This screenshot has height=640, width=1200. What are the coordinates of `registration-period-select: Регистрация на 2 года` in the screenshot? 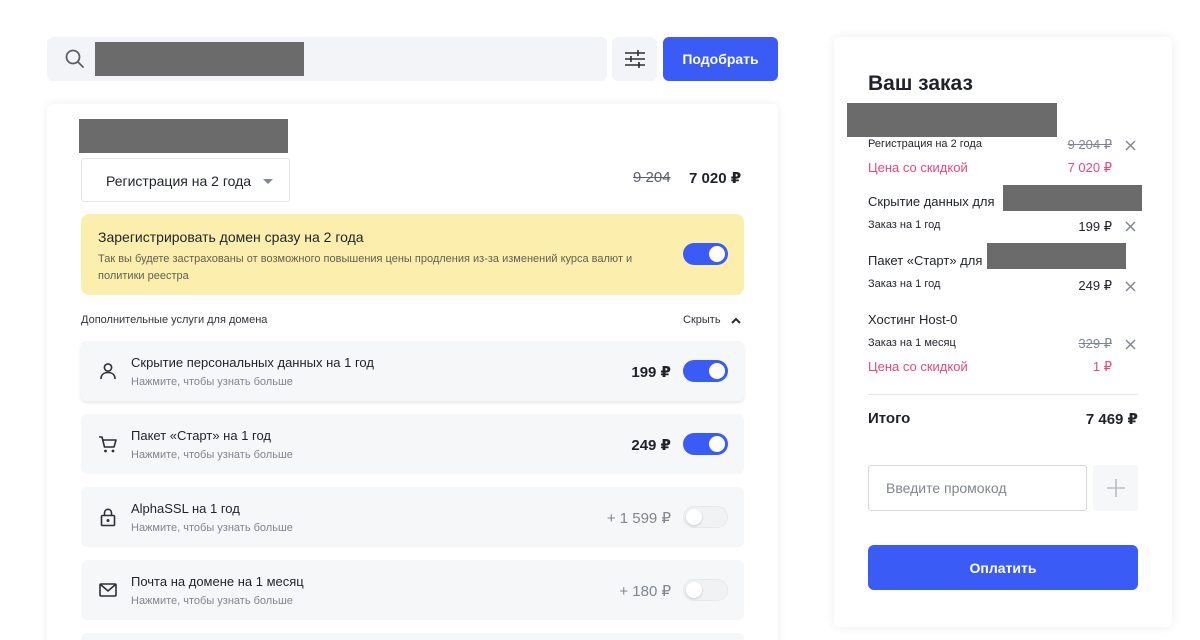 It's located at (185, 180).